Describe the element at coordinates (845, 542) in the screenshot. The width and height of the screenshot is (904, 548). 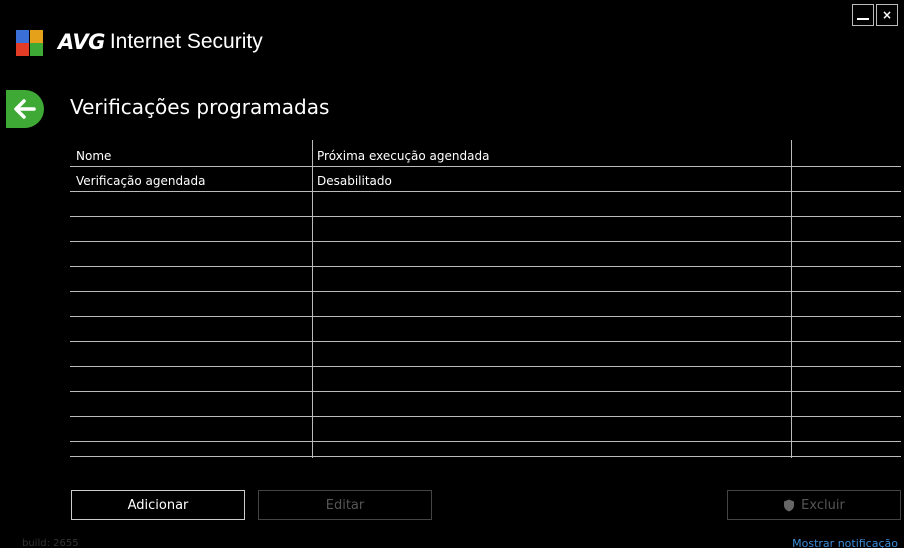
I see `show-notification-link: Mostrar notificação` at that location.